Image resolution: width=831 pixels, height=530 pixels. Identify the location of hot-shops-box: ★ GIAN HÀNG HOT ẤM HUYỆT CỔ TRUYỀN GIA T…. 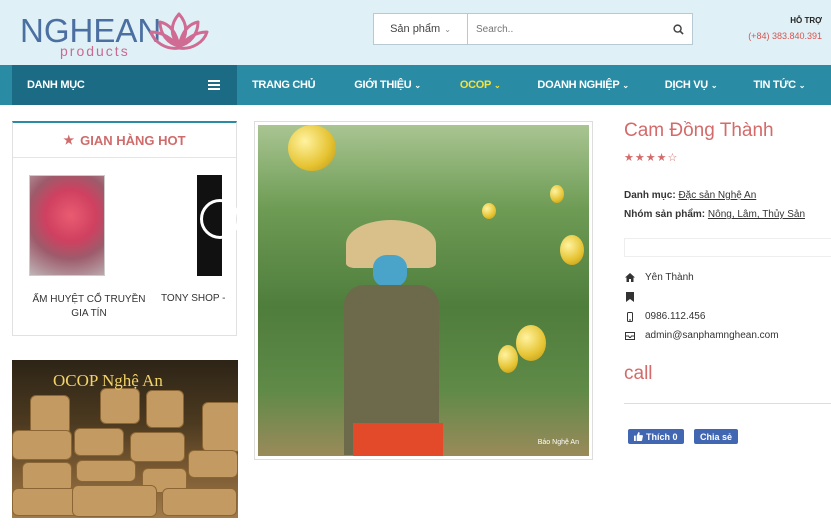
(126, 228).